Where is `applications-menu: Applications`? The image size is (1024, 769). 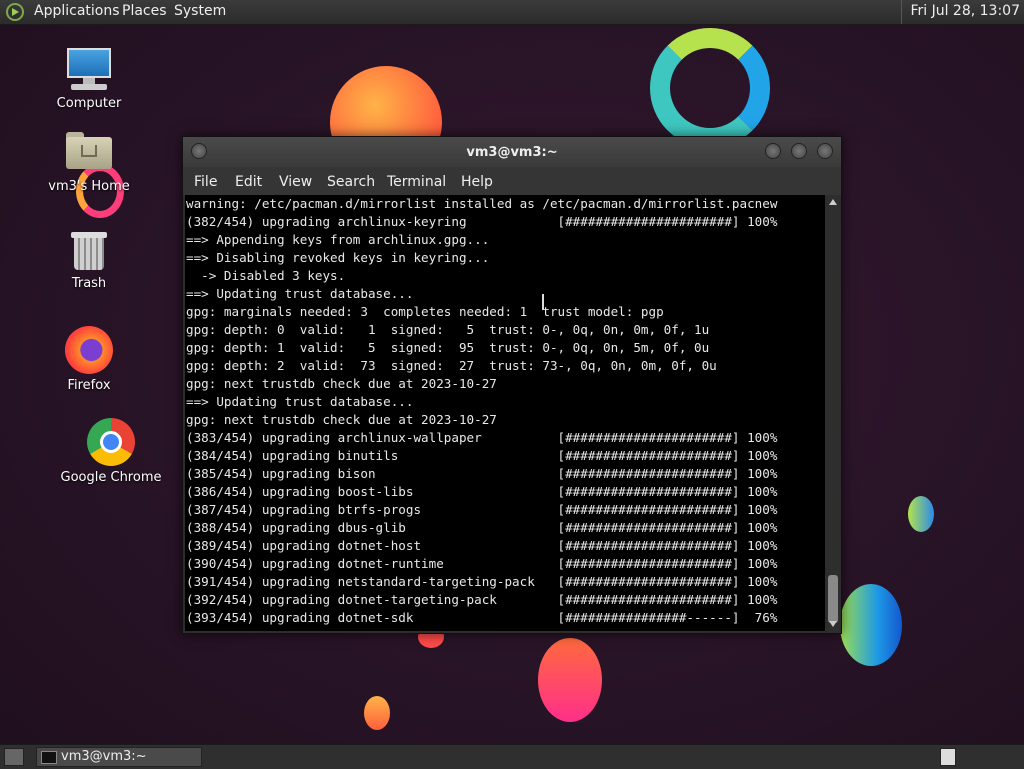
applications-menu: Applications is located at coordinates (77, 11).